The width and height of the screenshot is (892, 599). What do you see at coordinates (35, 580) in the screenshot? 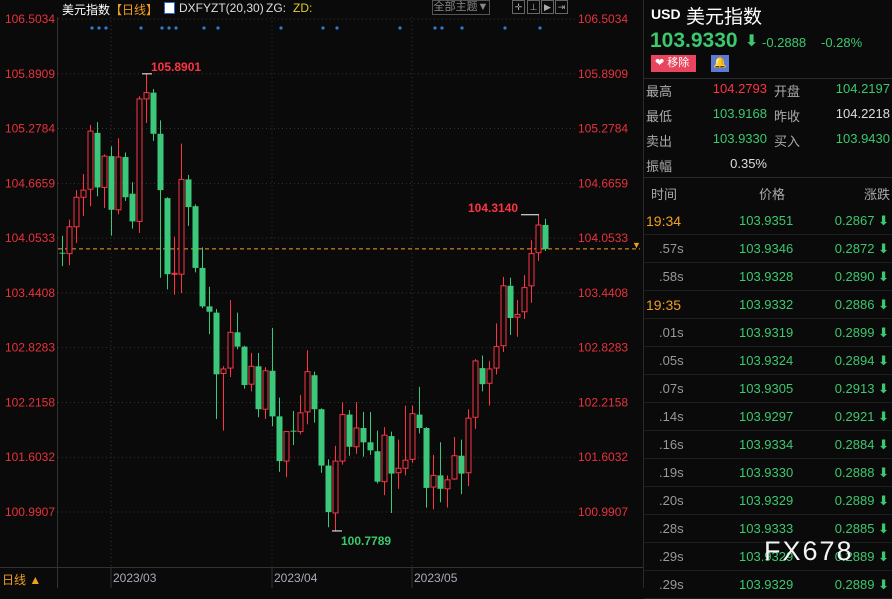
I see `triangle-up-icon: ▲` at bounding box center [35, 580].